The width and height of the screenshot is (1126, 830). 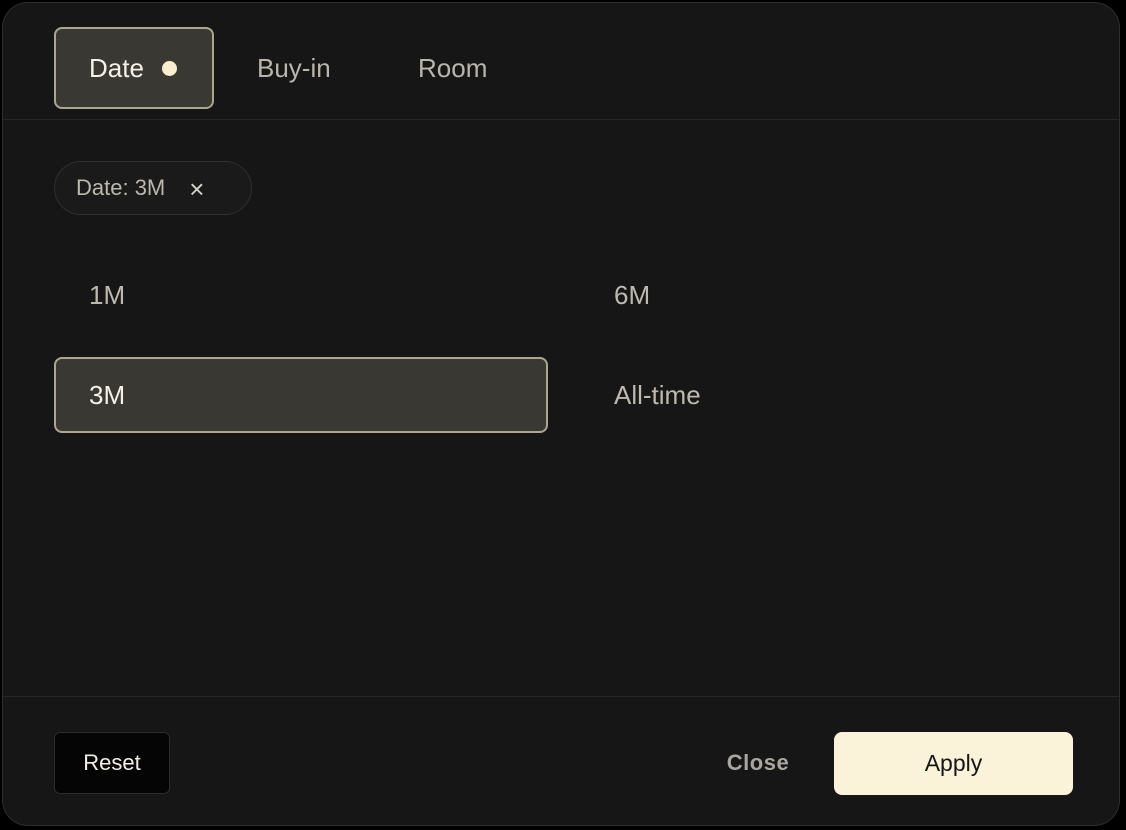 What do you see at coordinates (107, 294) in the screenshot?
I see `date-option-1m-label: 1M` at bounding box center [107, 294].